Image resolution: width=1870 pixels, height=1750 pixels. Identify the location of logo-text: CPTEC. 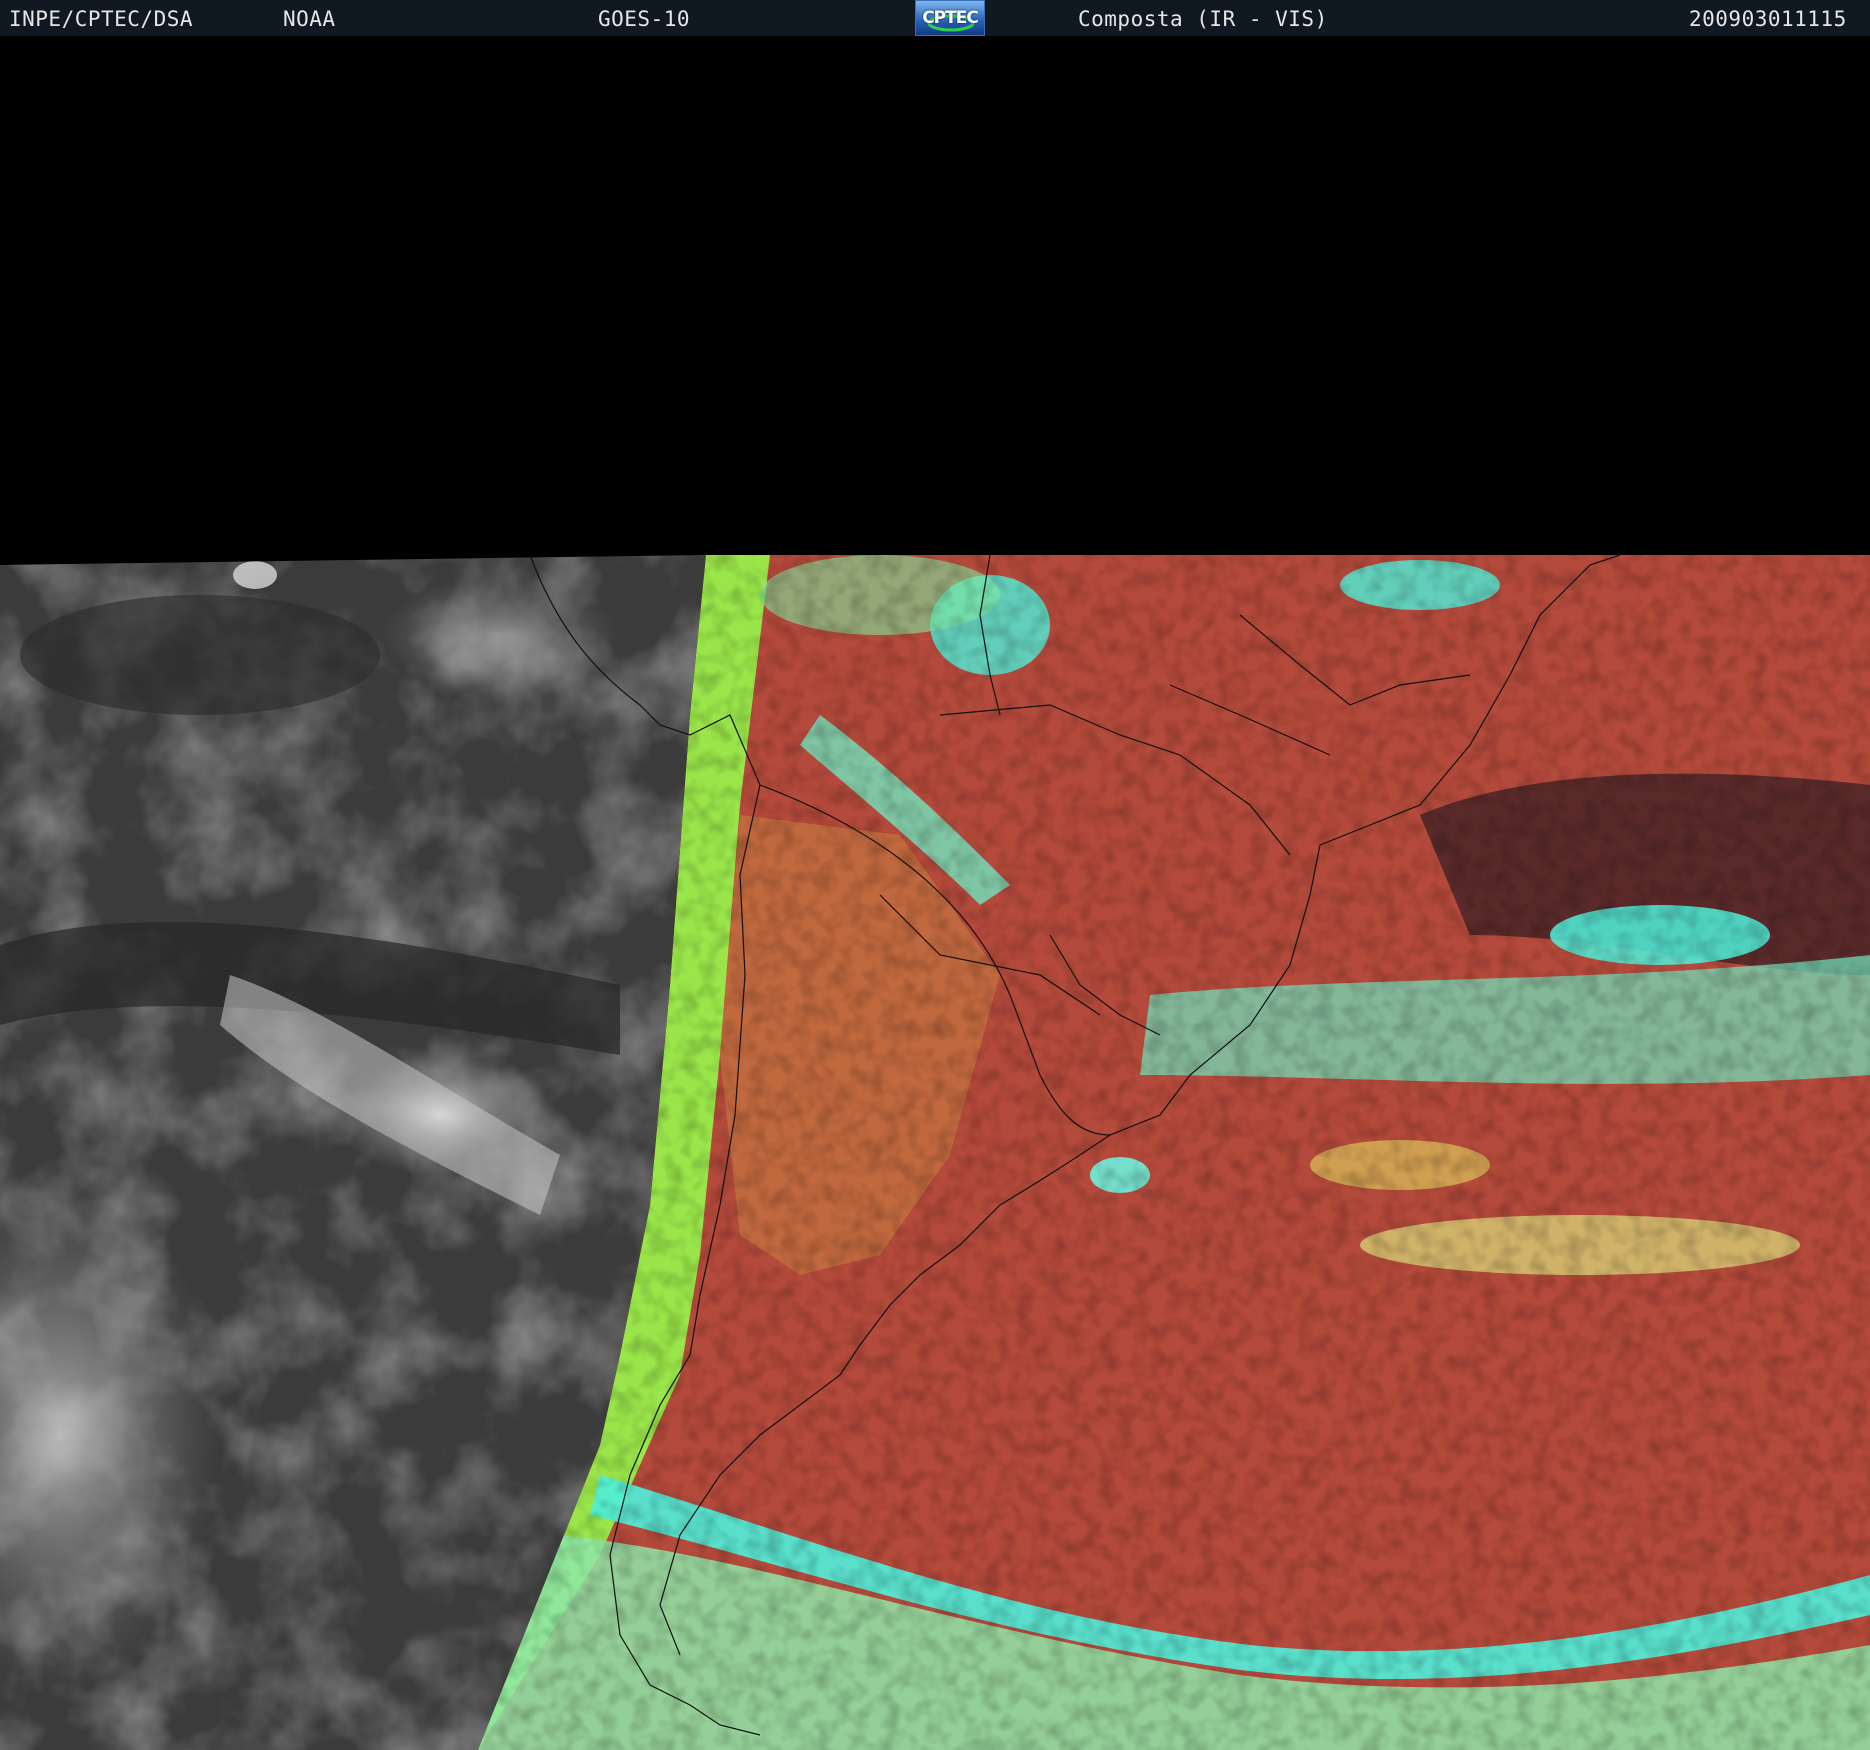
(950, 18).